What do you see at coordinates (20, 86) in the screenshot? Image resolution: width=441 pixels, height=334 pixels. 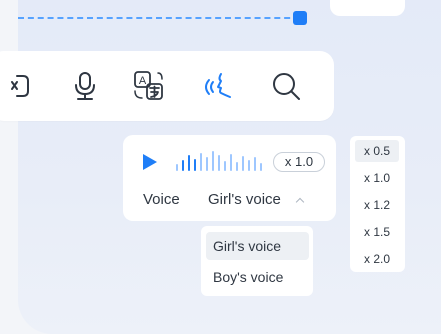 I see `crop-icon` at bounding box center [20, 86].